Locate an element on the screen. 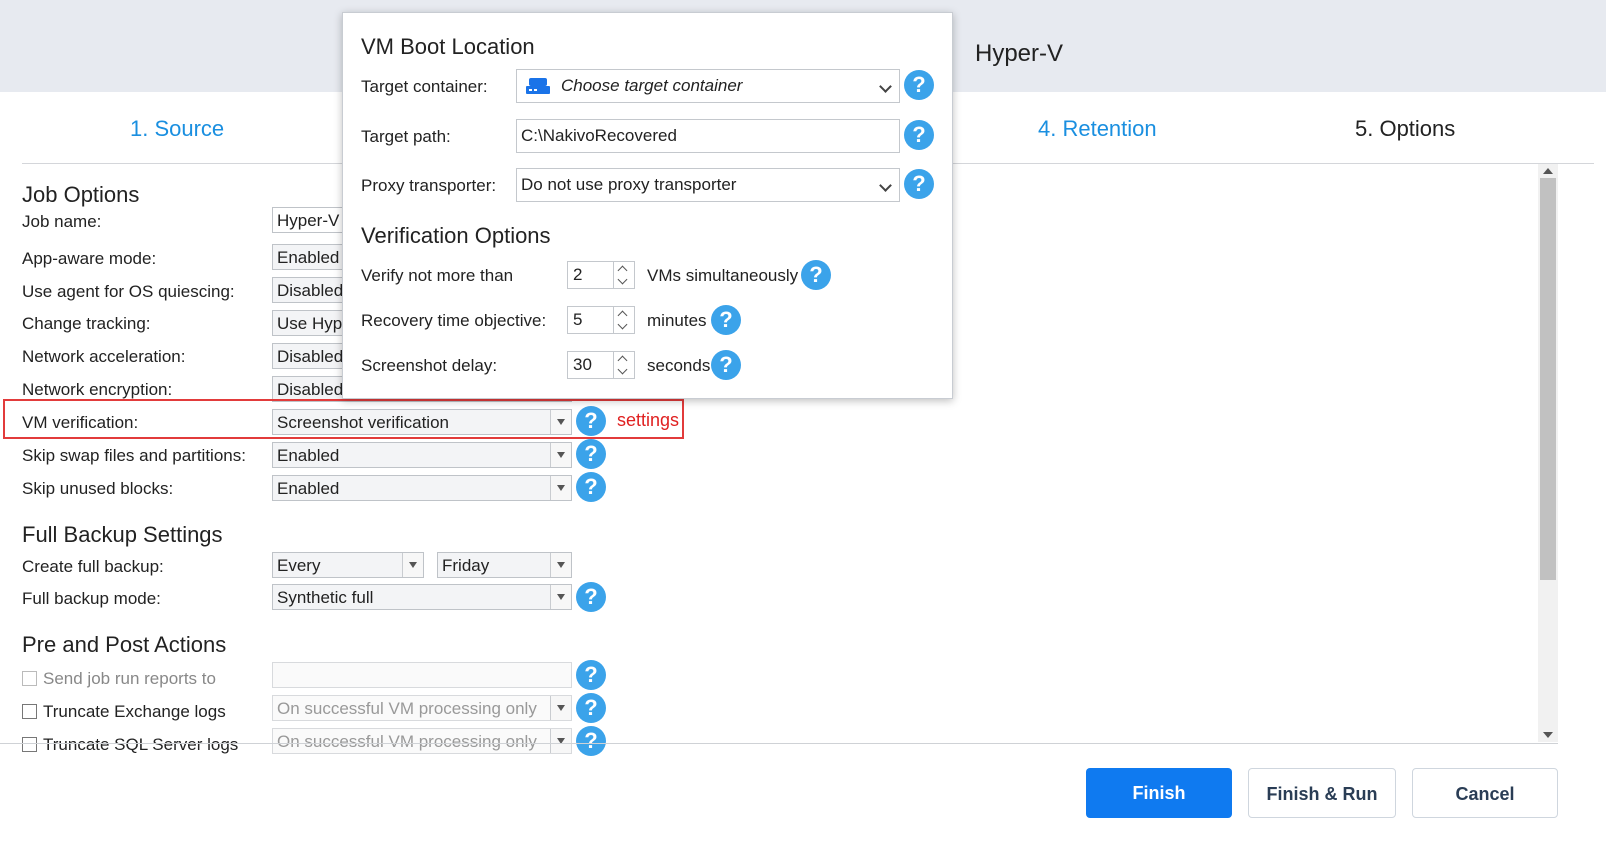 The image size is (1606, 845). target-container-label: Target container: is located at coordinates (424, 86).